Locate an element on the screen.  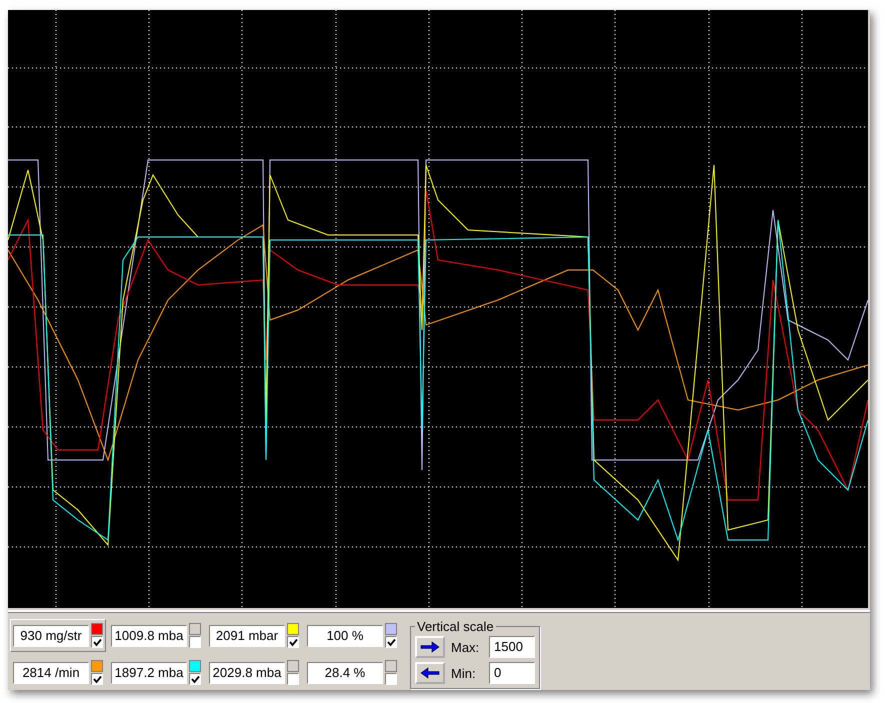
min-field: 0 is located at coordinates (512, 673).